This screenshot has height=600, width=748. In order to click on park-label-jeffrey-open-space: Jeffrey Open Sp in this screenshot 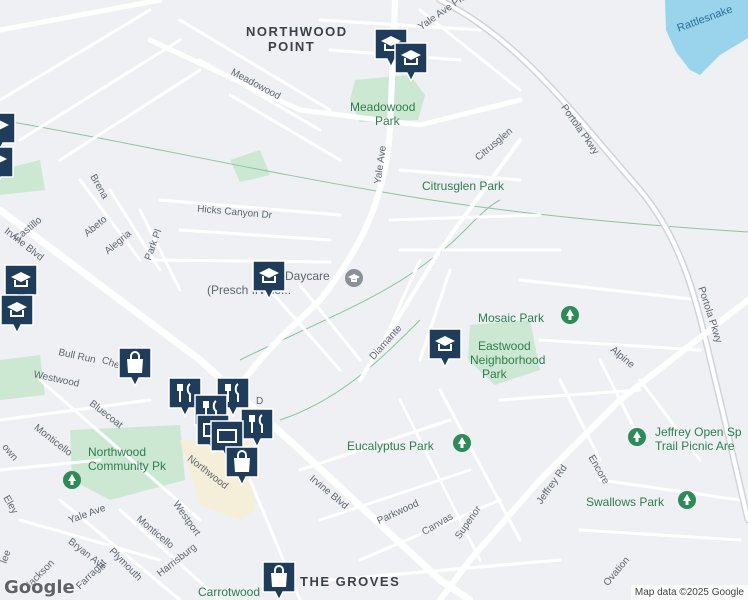, I will do `click(698, 432)`.